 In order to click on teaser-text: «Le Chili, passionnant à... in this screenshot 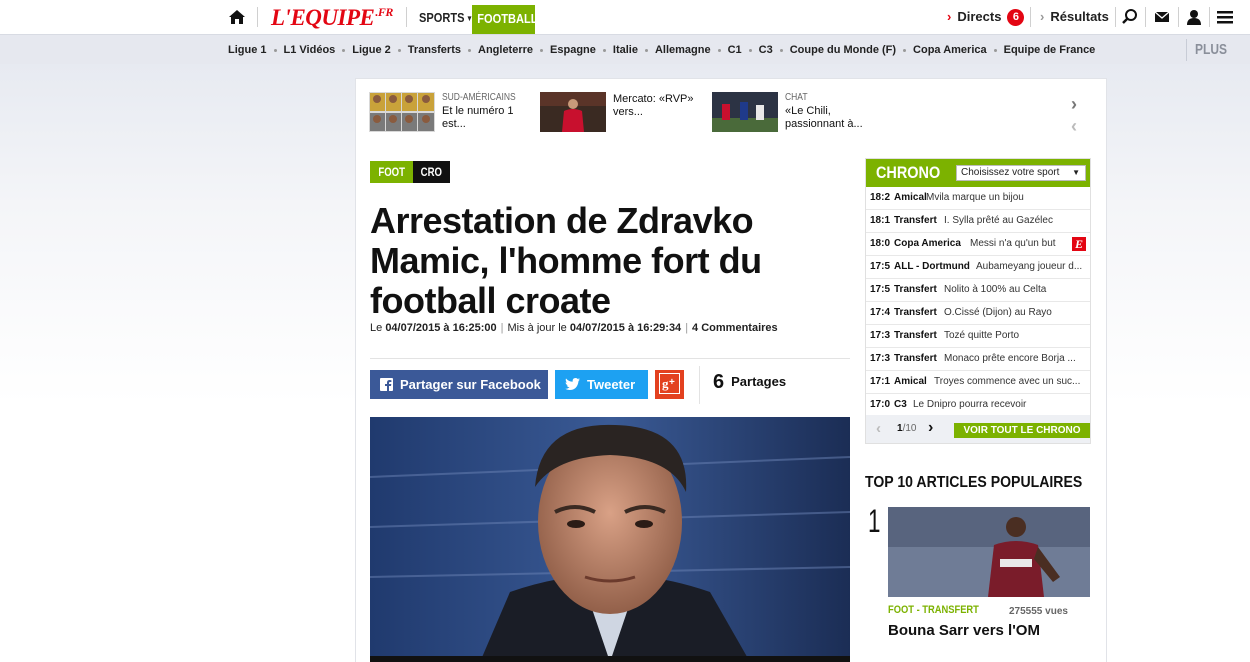, I will do `click(824, 117)`.